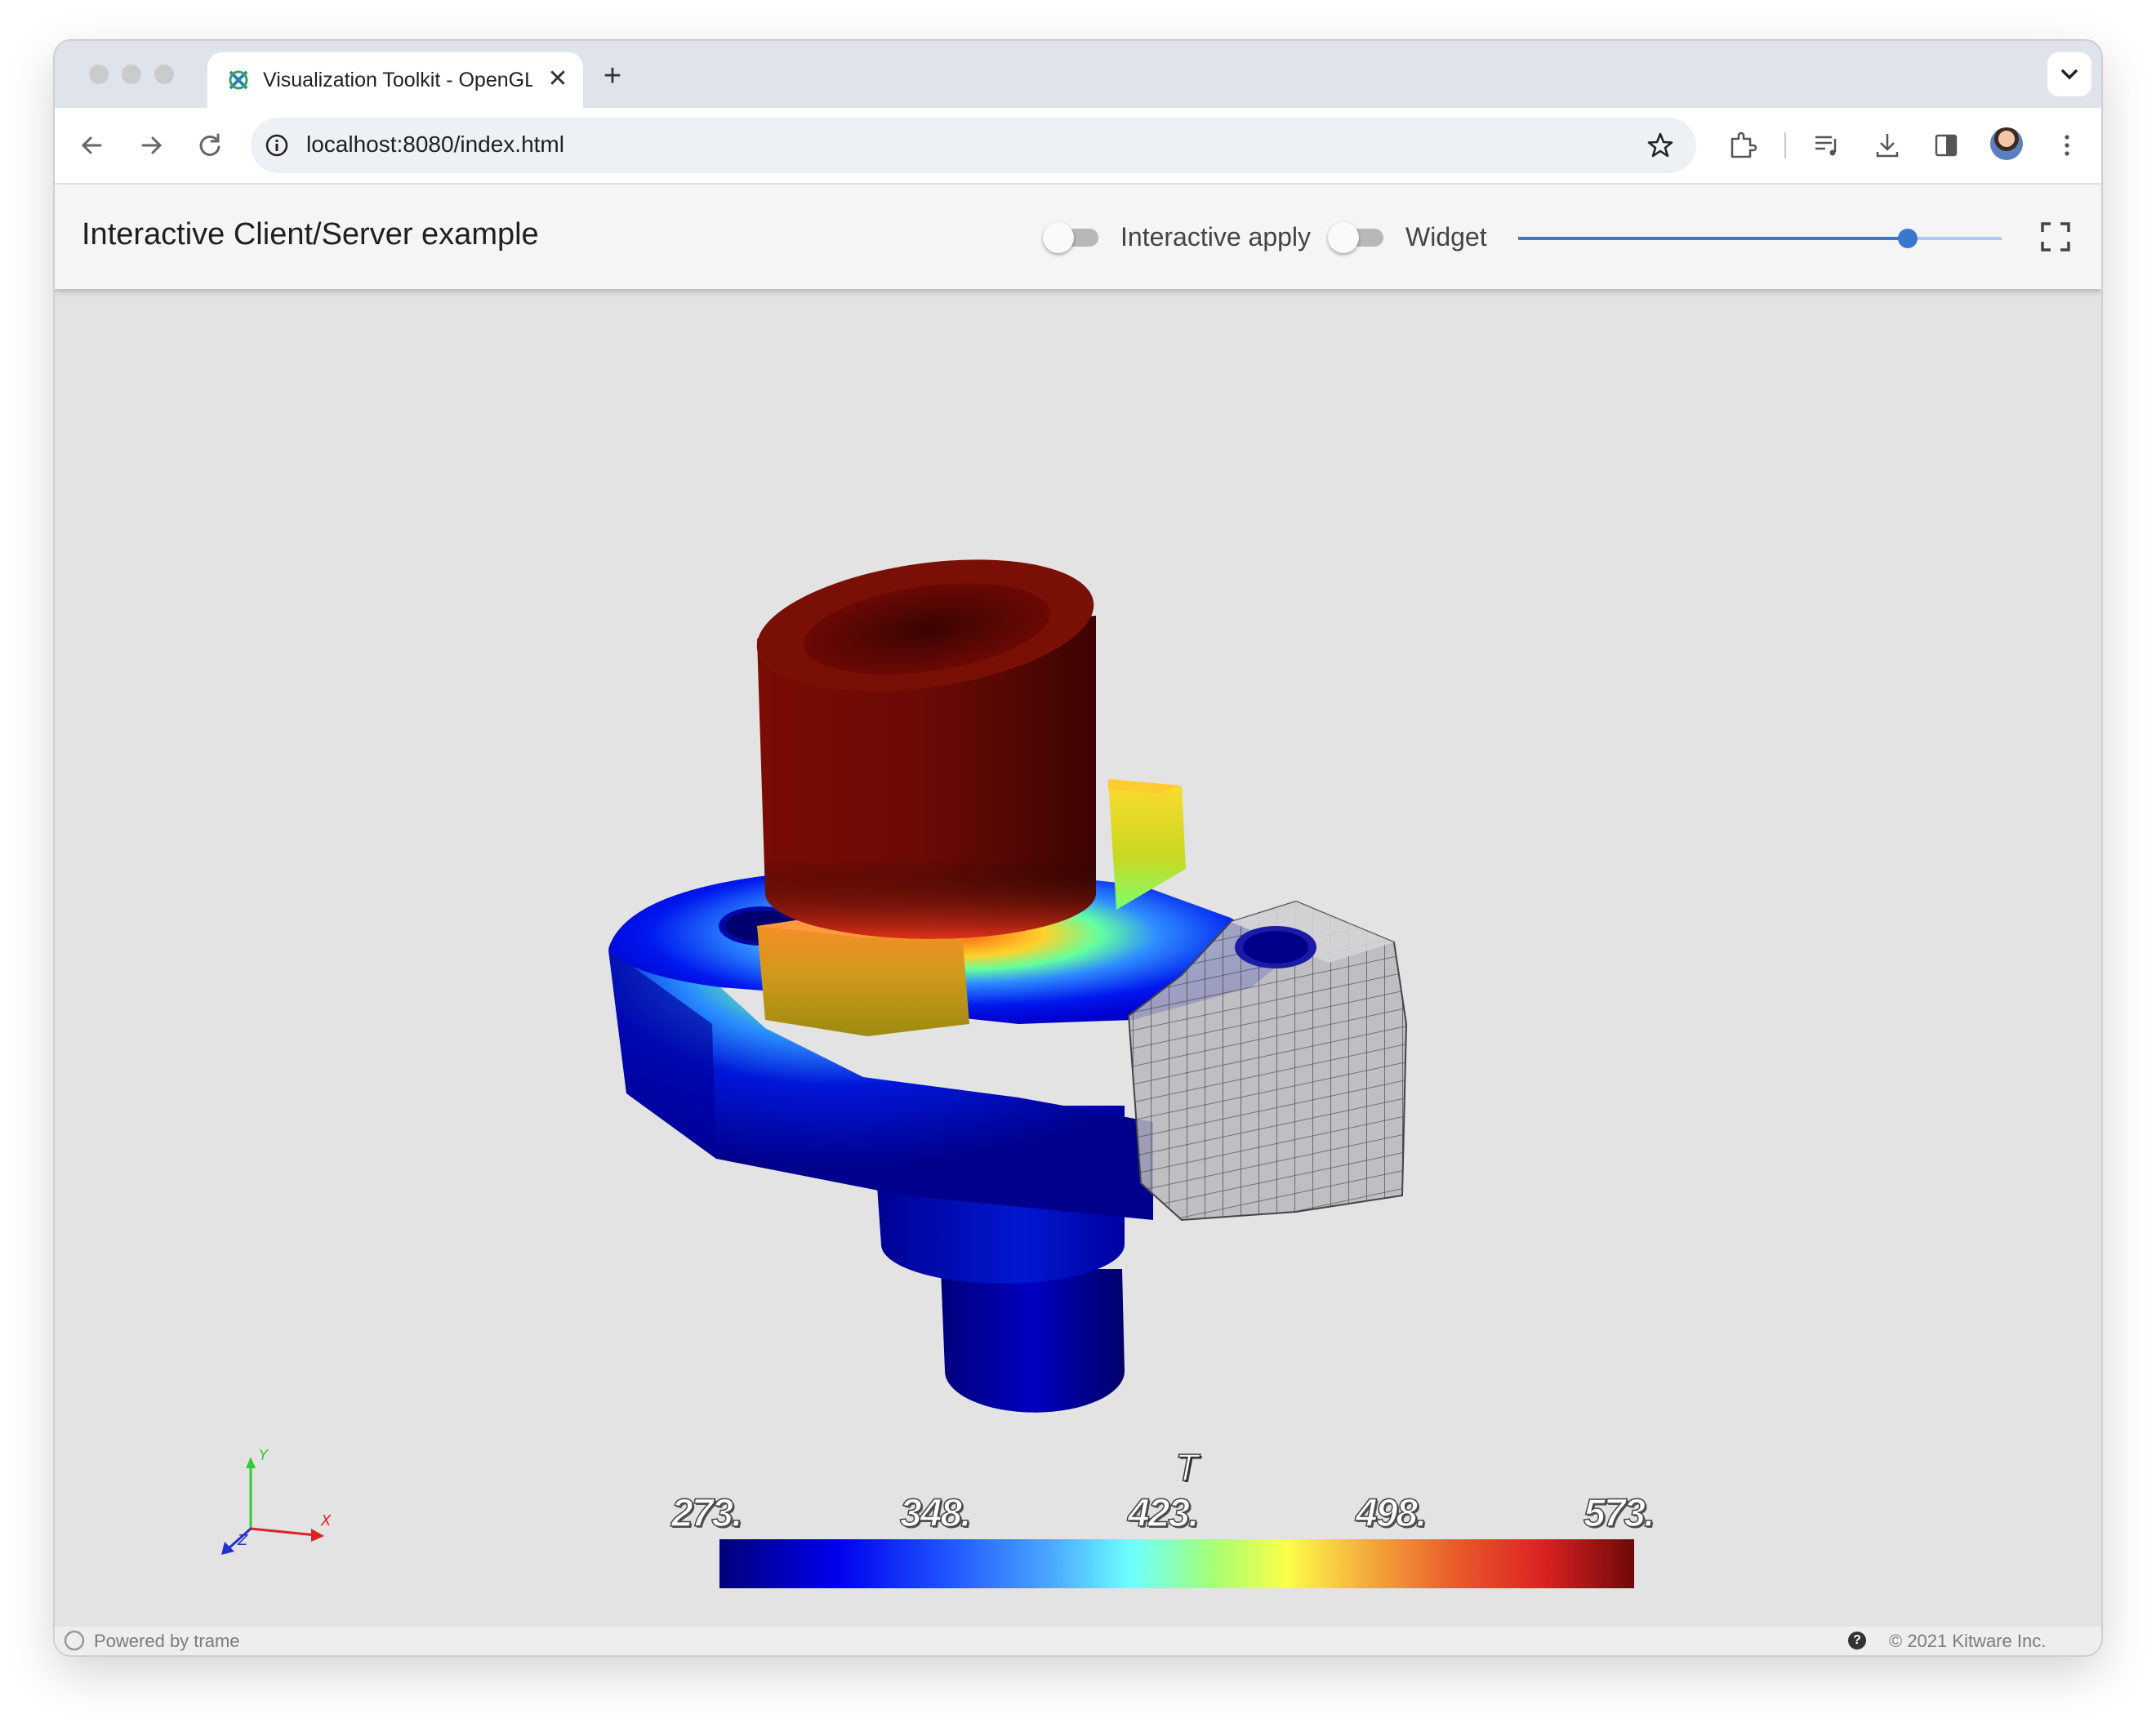 The width and height of the screenshot is (2156, 1723). What do you see at coordinates (2055, 237) in the screenshot?
I see `fullscreen-icon` at bounding box center [2055, 237].